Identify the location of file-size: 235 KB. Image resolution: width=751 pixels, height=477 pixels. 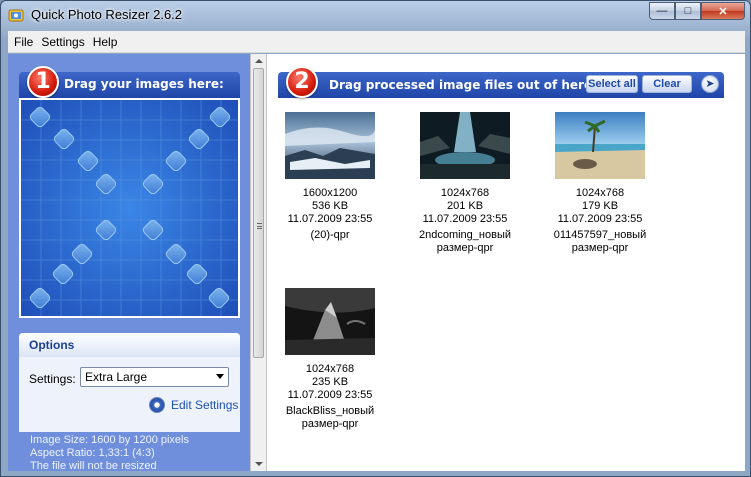
(330, 382).